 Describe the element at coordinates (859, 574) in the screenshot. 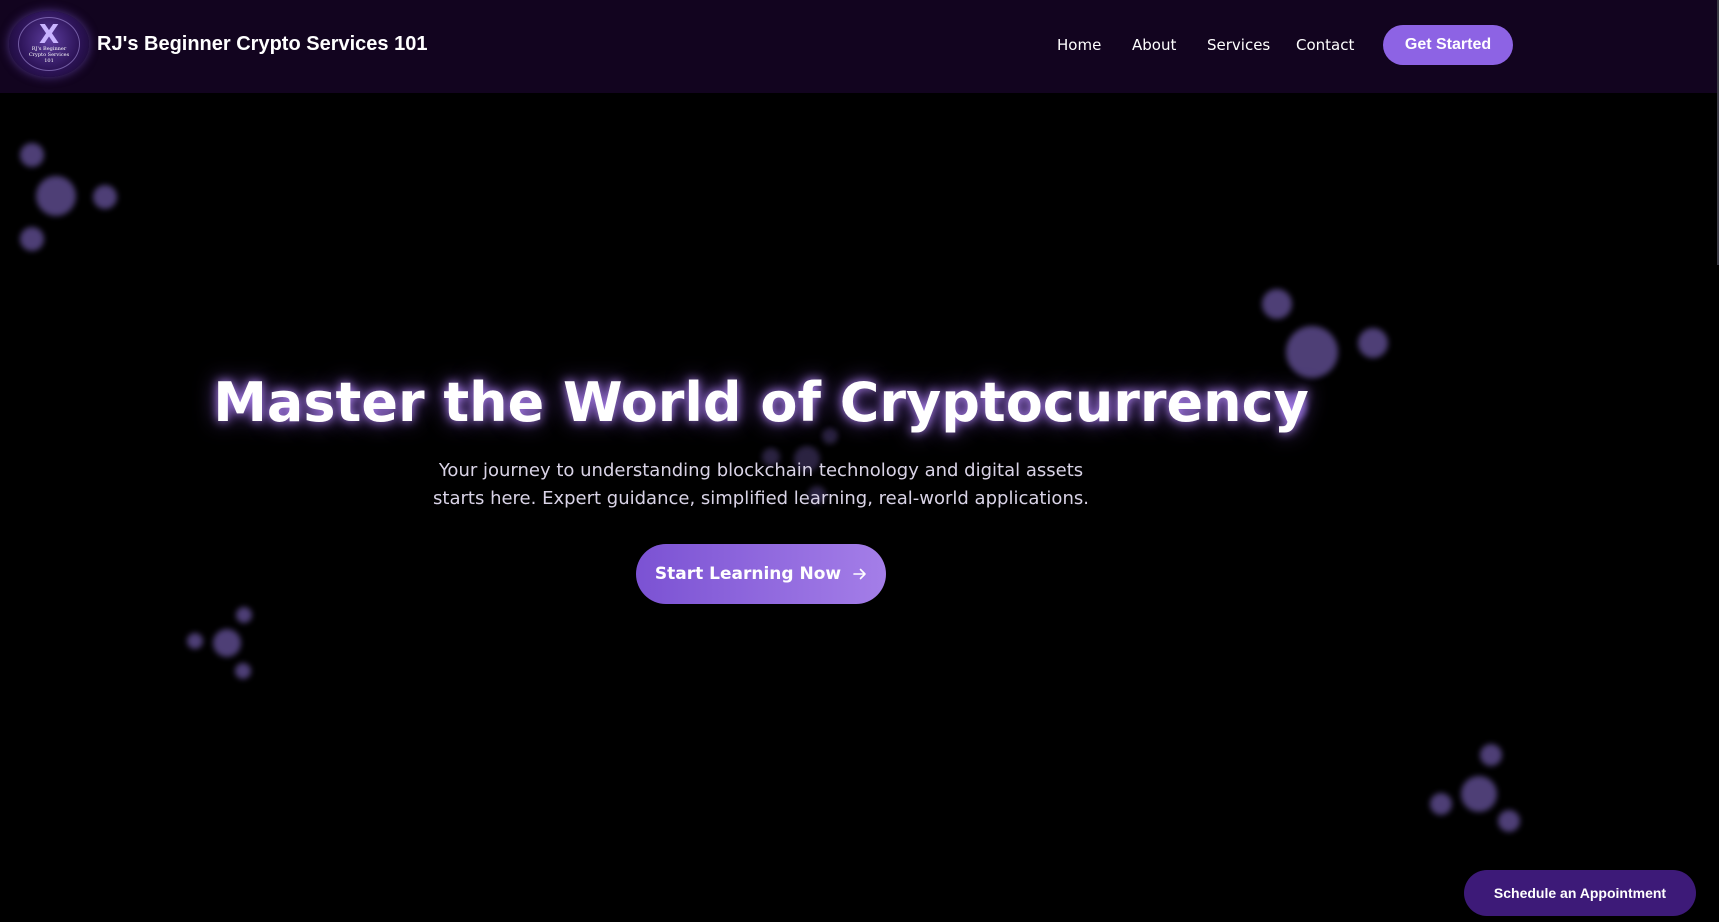

I see `arrow-right-icon` at that location.